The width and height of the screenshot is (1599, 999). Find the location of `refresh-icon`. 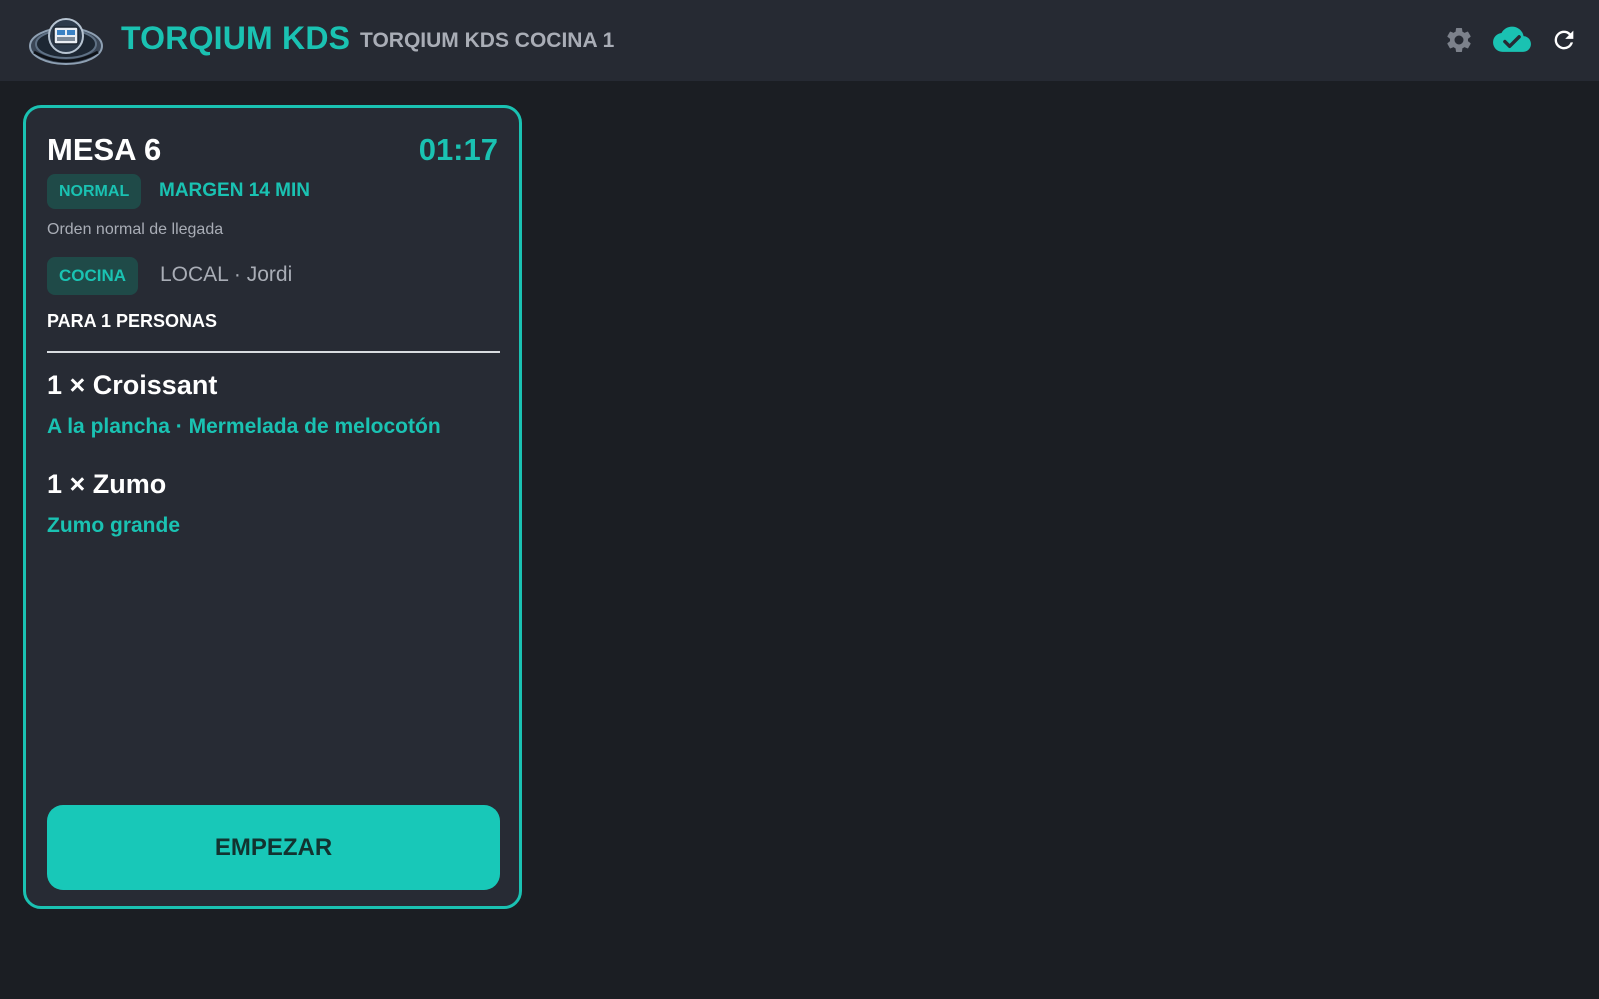

refresh-icon is located at coordinates (1564, 40).